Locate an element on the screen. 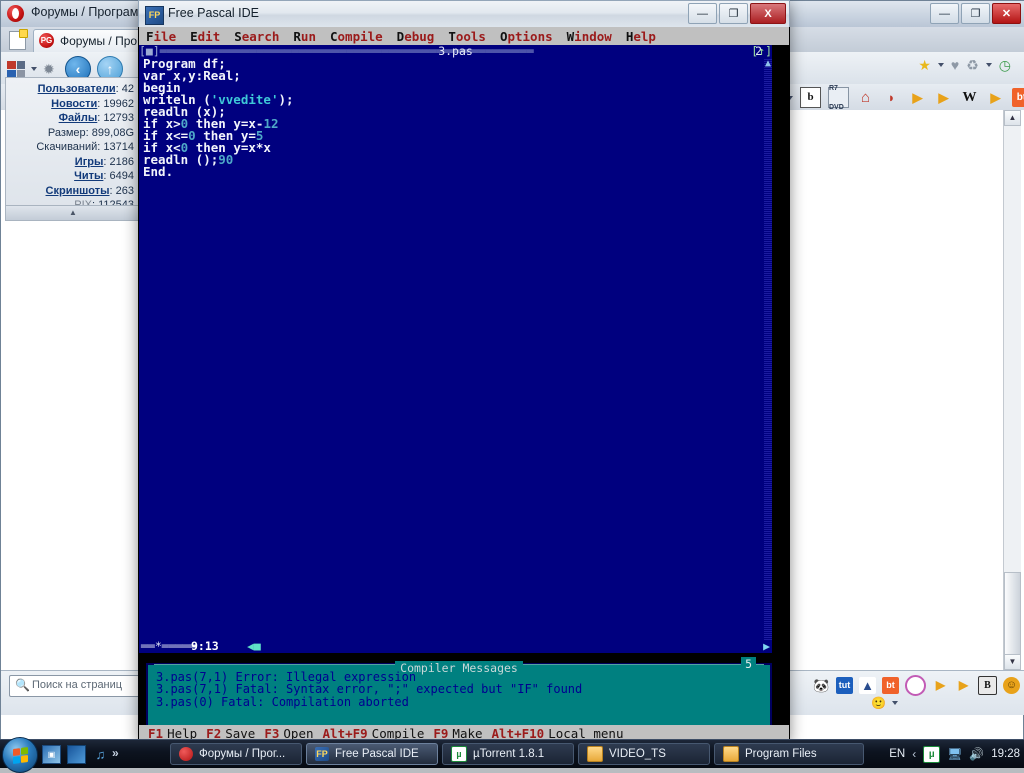  fpide-minimize-button: — is located at coordinates (702, 13).